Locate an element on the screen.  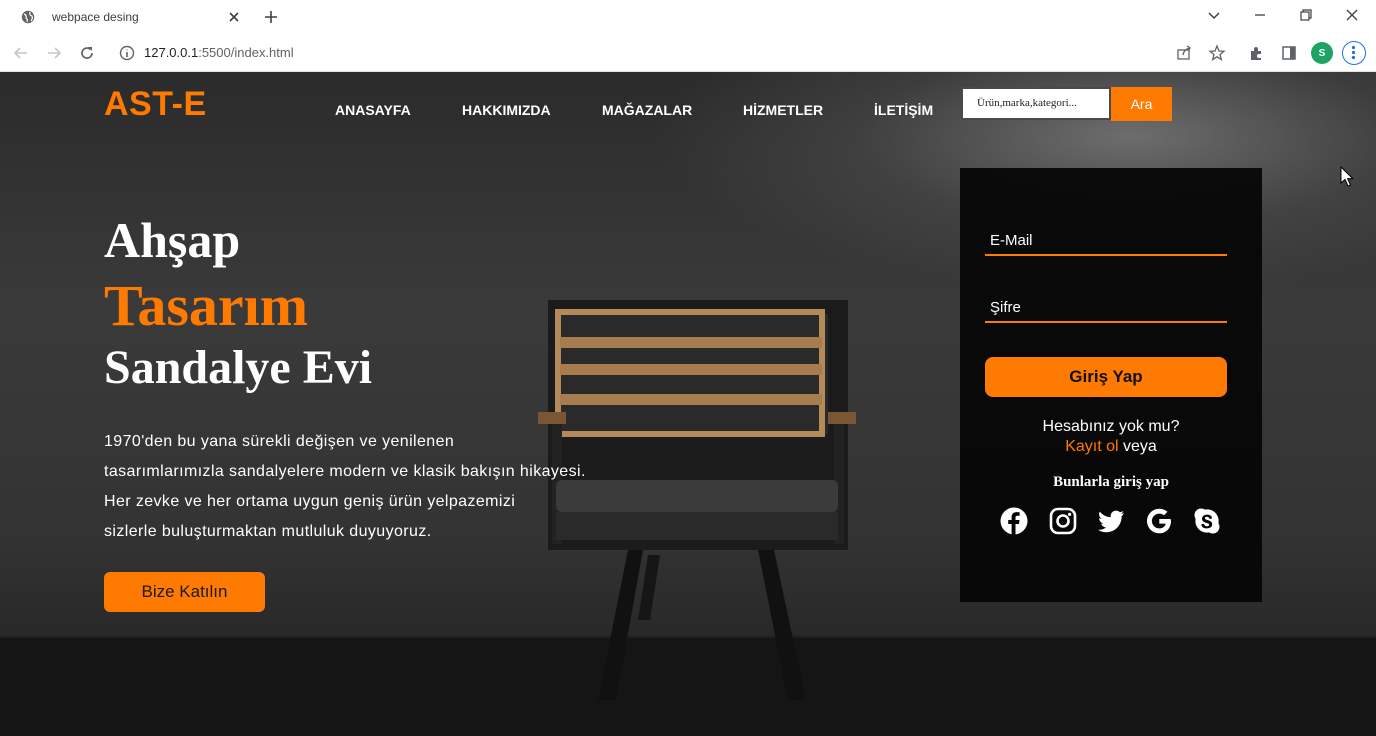
forward-icon is located at coordinates (54, 53).